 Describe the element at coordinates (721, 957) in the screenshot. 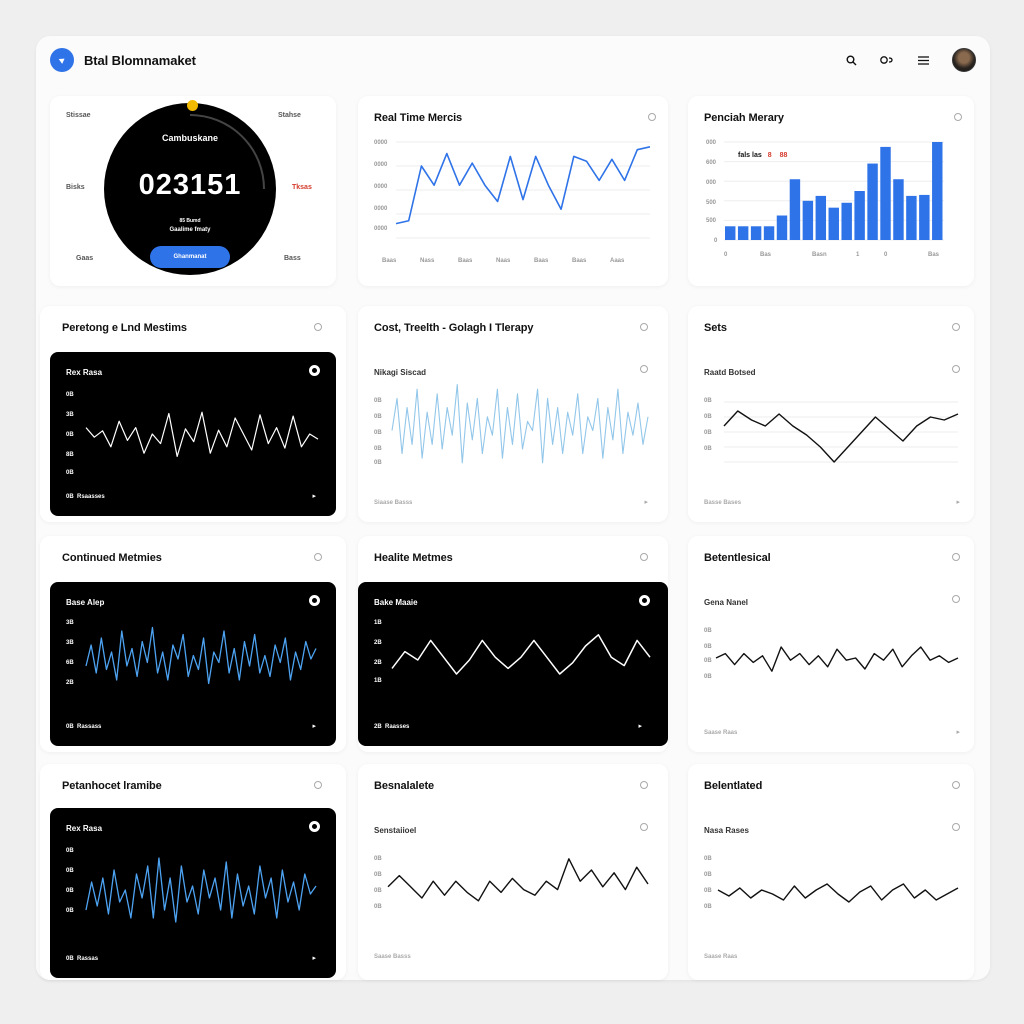

I see `panel-footer: Saase Raas` at that location.